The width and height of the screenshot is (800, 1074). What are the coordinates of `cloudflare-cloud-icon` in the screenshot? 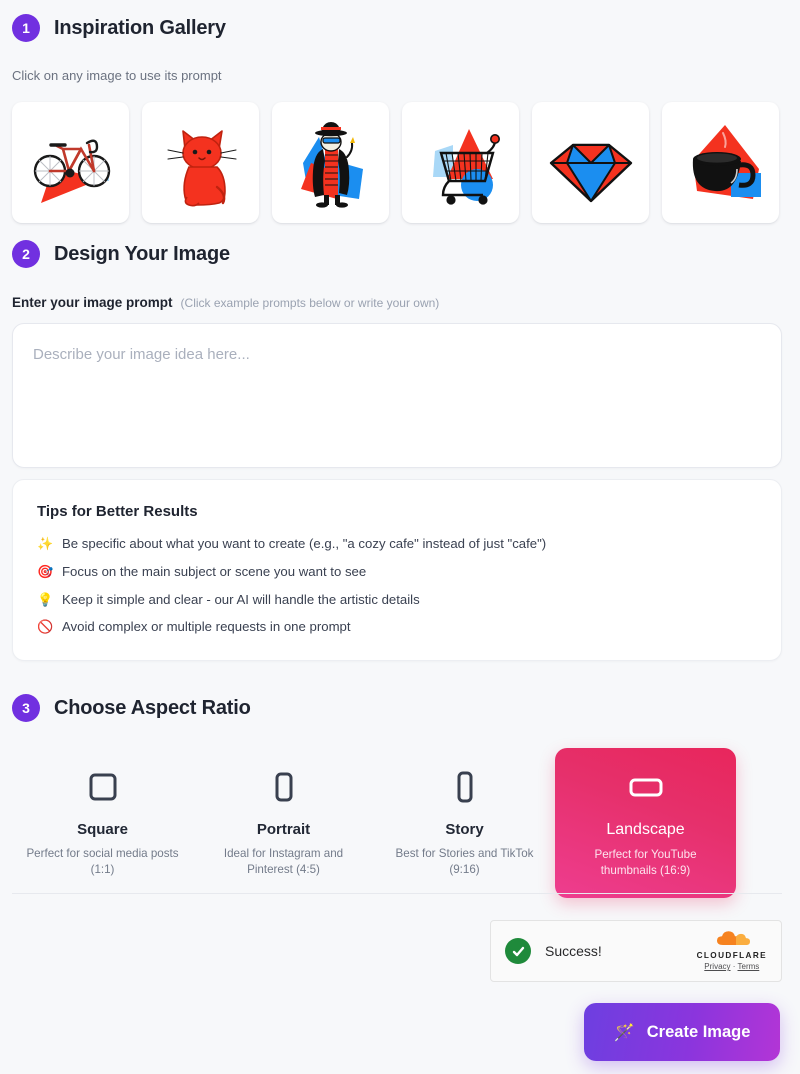 It's located at (732, 940).